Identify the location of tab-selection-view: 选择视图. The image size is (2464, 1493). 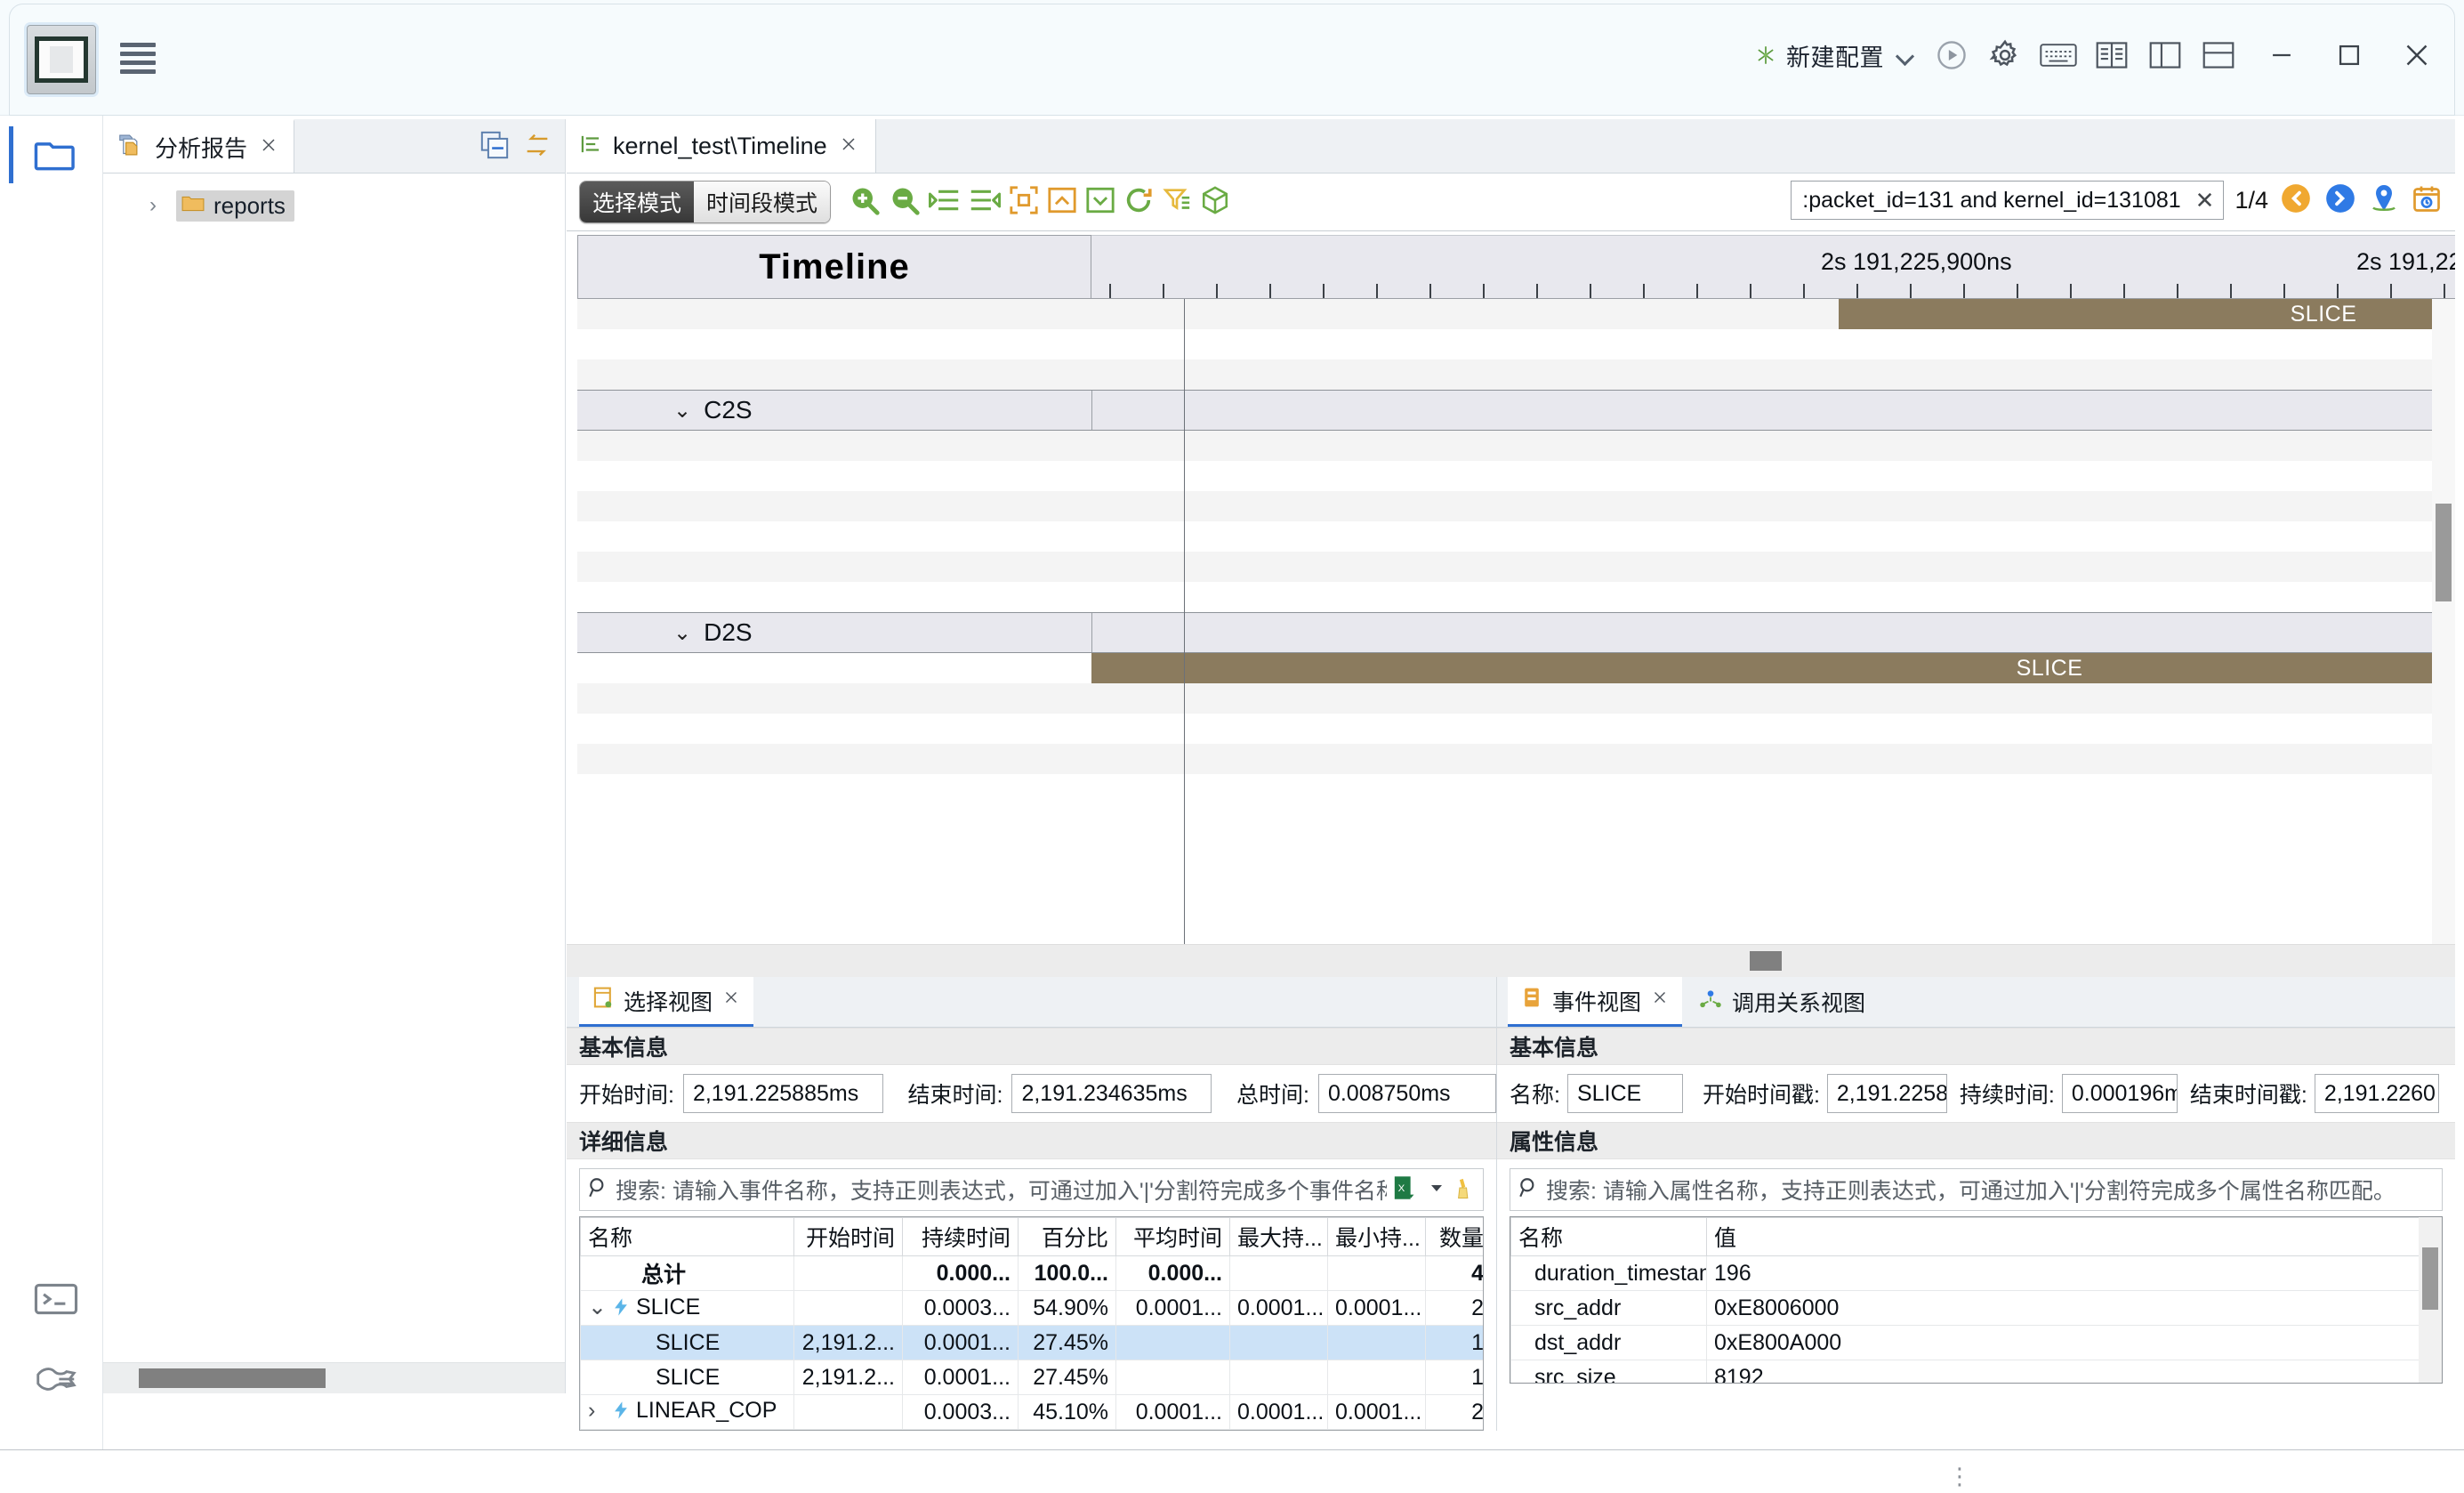
(667, 1002).